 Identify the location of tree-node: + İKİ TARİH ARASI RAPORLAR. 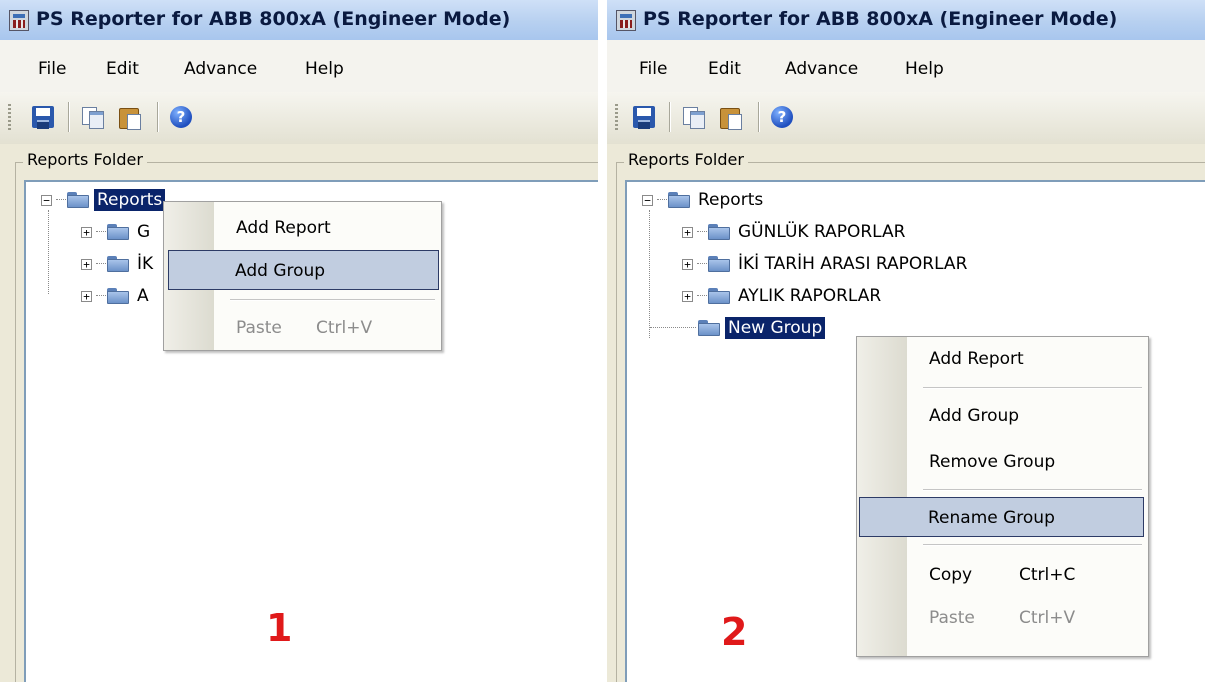
(826, 264).